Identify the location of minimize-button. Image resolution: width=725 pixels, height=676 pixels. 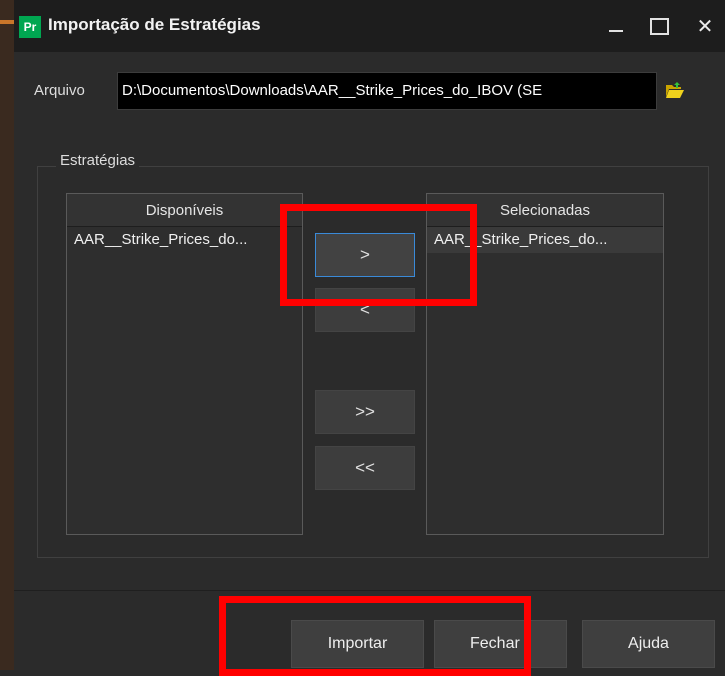
(616, 26).